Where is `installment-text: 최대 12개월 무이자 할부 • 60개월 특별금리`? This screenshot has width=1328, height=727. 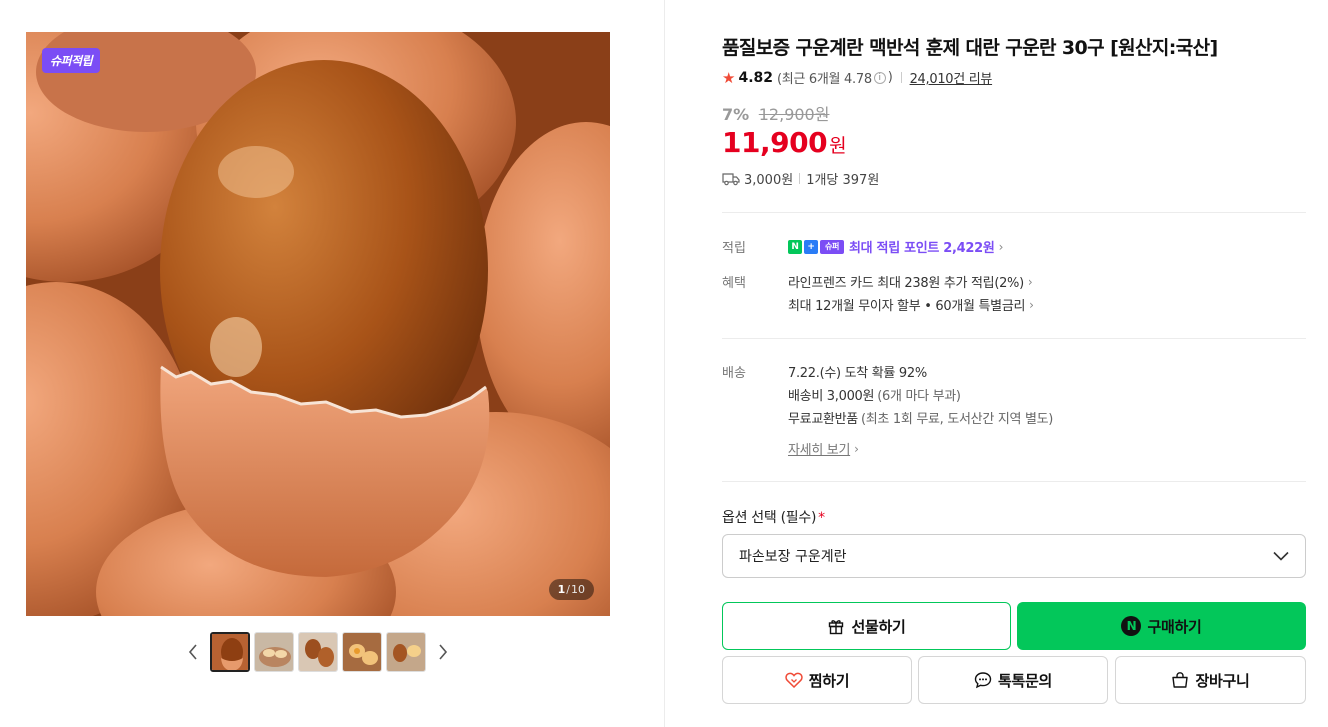
installment-text: 최대 12개월 무이자 할부 • 60개월 특별금리 is located at coordinates (907, 306).